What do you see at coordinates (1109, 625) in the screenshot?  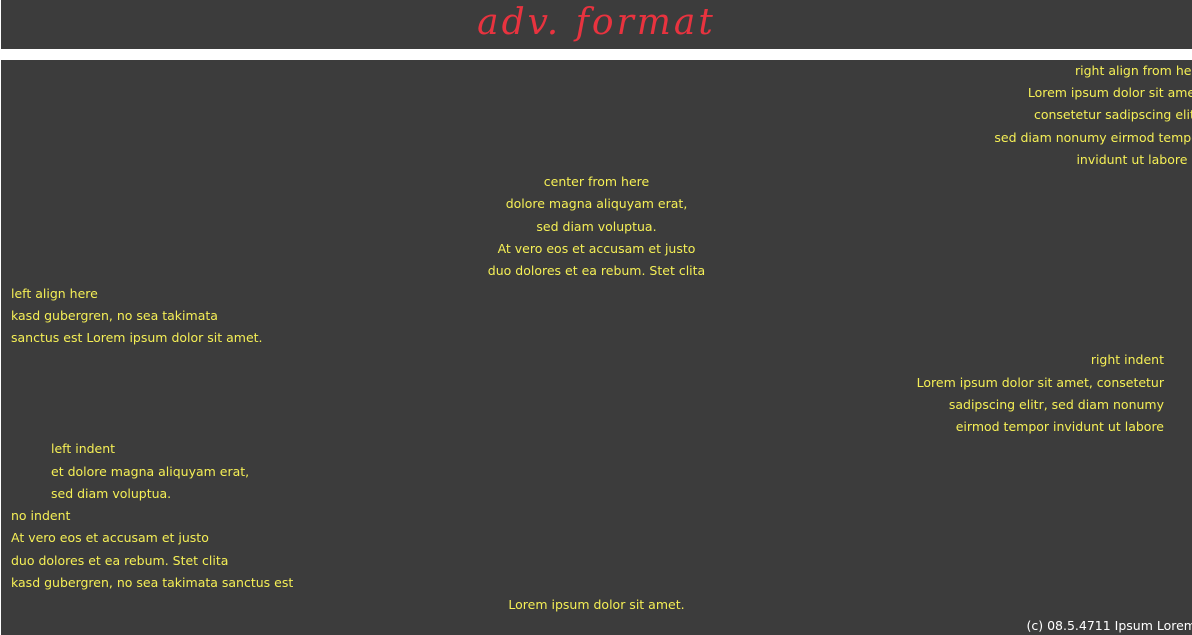 I see `copyright-notice: (c) 08.5.4711 Ipsum Lorem` at bounding box center [1109, 625].